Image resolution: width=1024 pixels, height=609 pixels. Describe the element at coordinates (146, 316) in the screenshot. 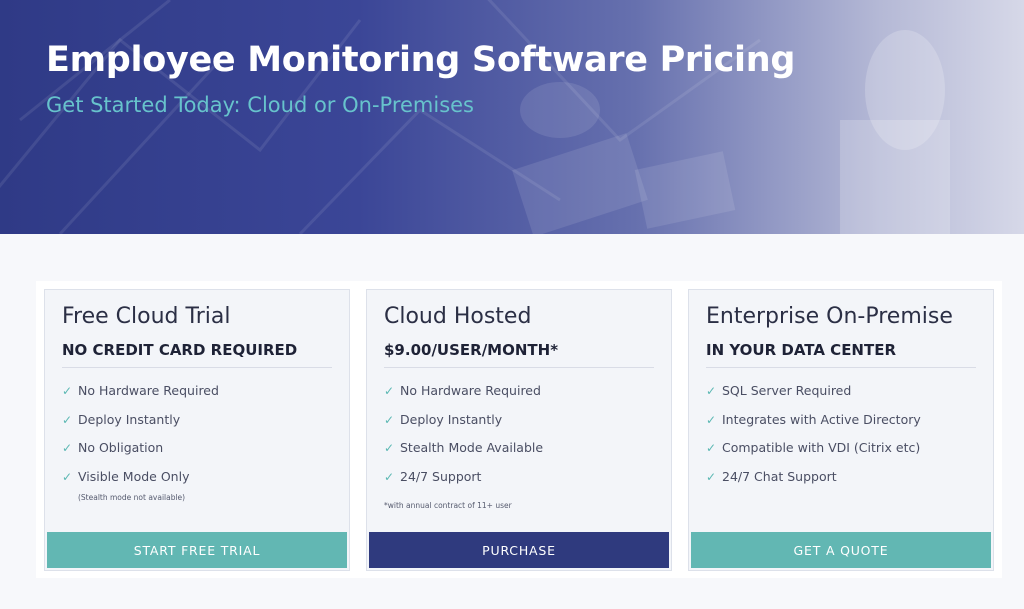

I see `plan-title: Free Cloud Trial` at that location.